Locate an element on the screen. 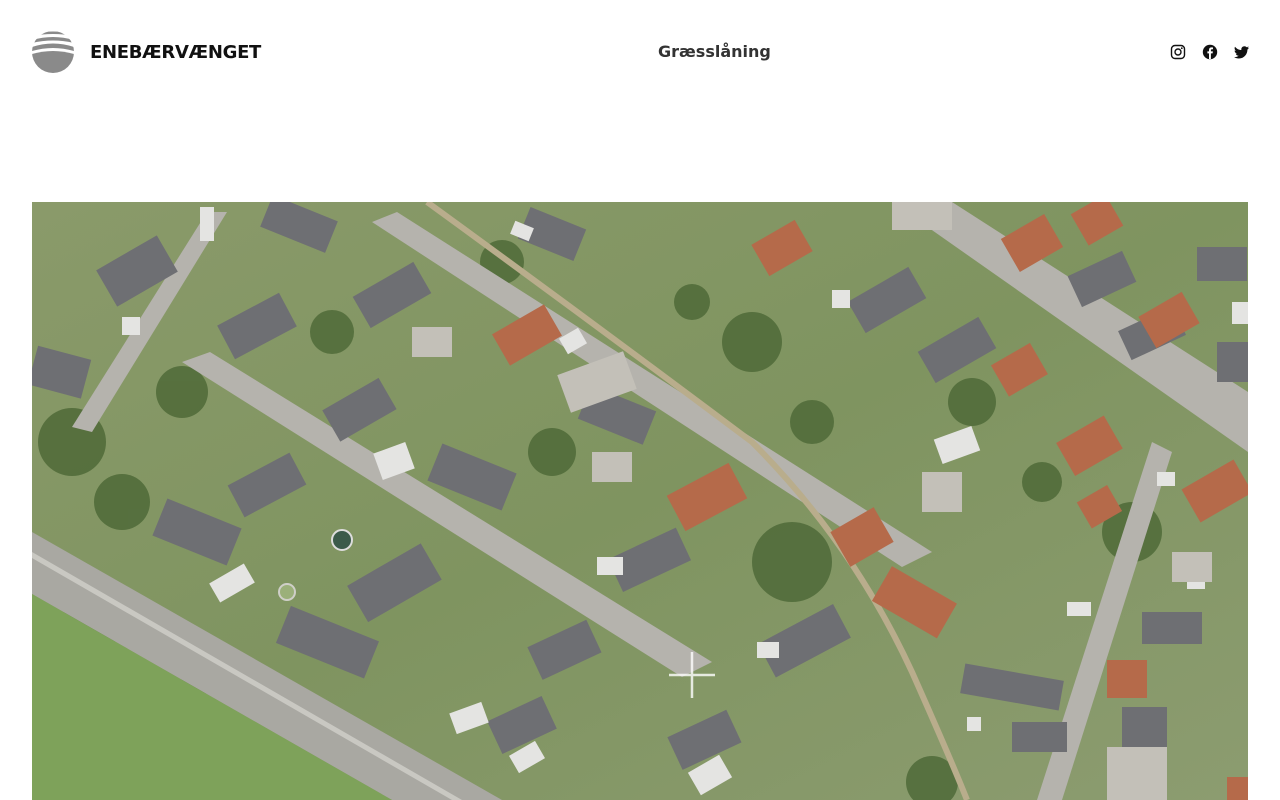 Image resolution: width=1280 pixels, height=800 pixels. nav-item-graesslaaning: Græsslåning is located at coordinates (714, 51).